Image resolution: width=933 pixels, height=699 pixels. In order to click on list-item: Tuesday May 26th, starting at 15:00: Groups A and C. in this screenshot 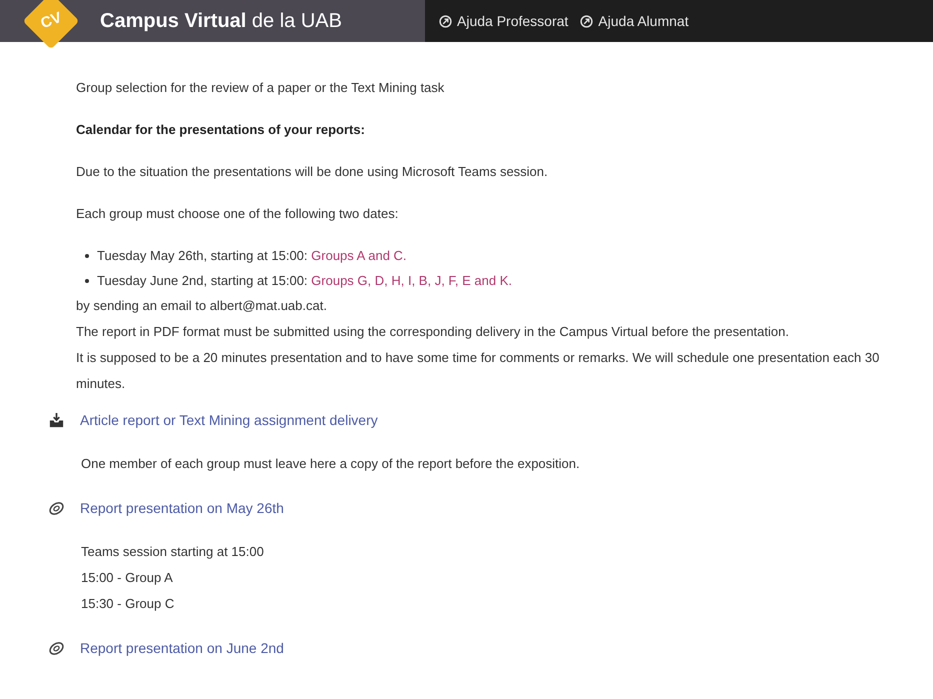, I will do `click(252, 256)`.